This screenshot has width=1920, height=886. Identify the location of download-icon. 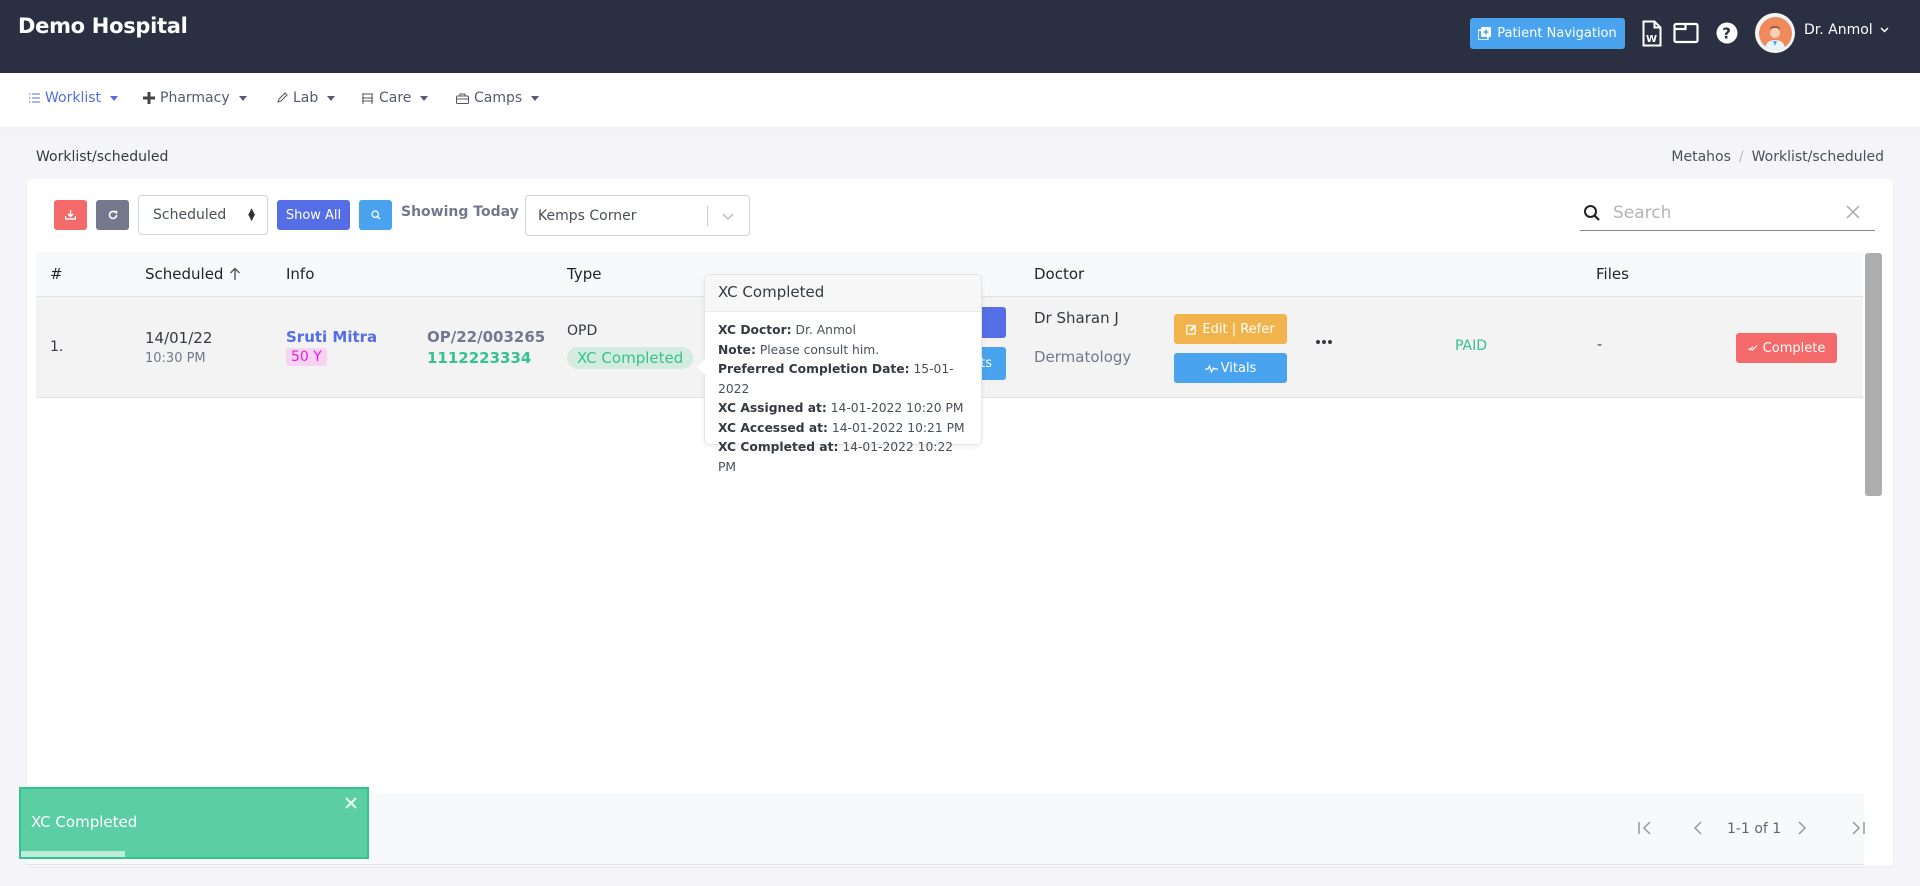
(70, 215).